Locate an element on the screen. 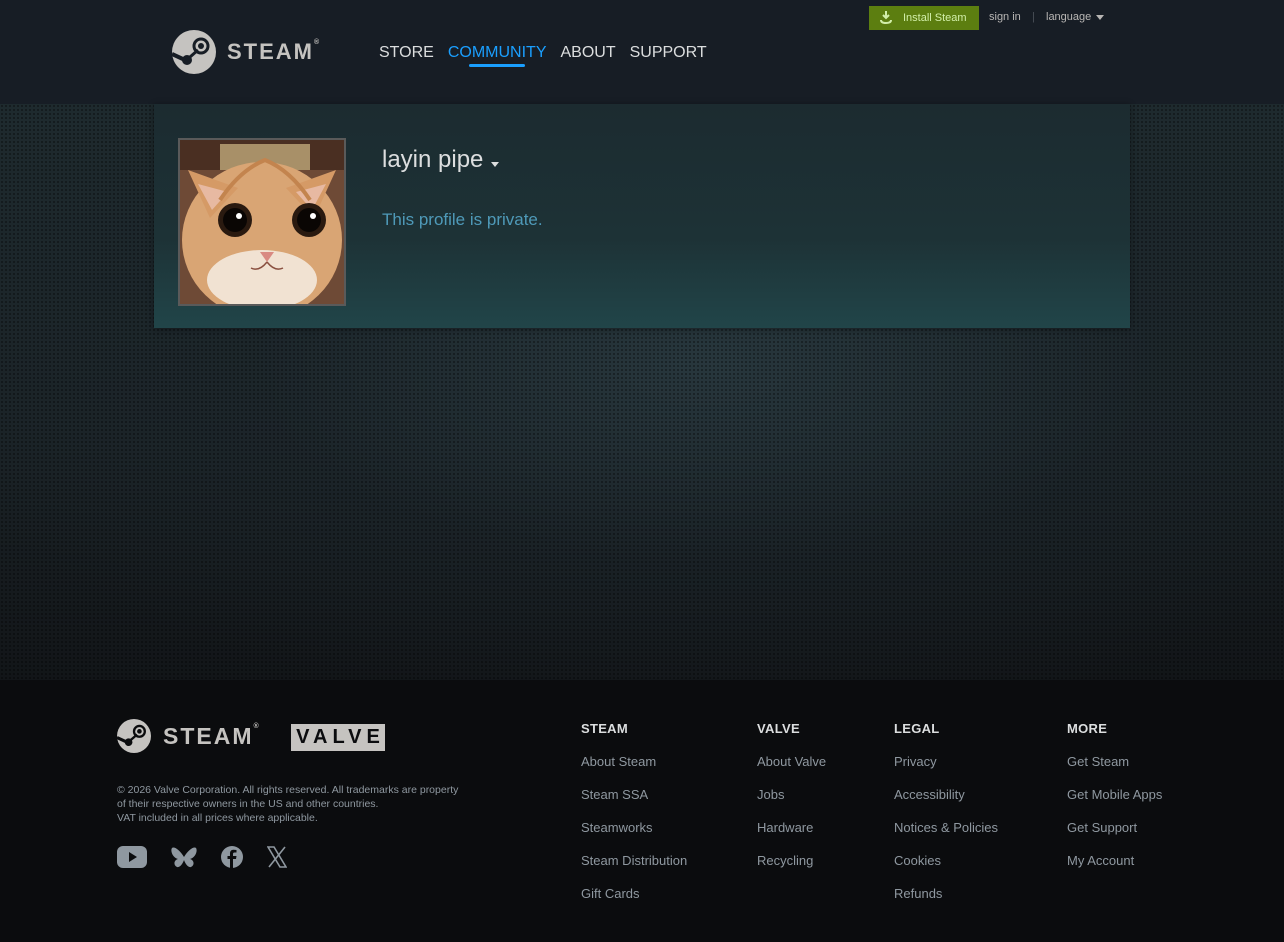  steam-logo: STEAM® is located at coordinates (246, 52).